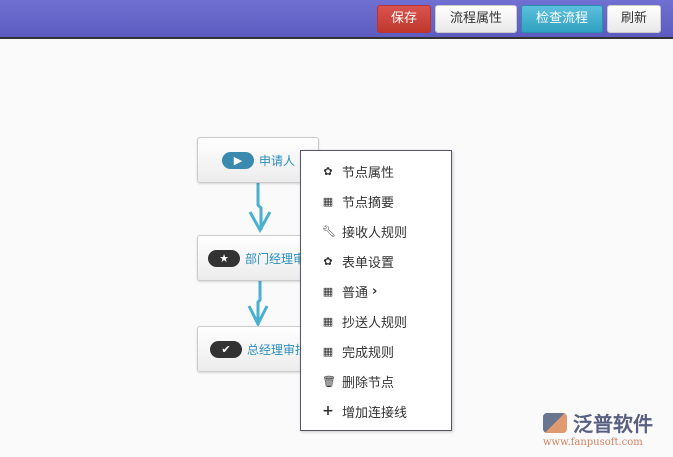 Image resolution: width=673 pixels, height=457 pixels. I want to click on menu-item-completion-rules: ▦ 完成规则, so click(376, 351).